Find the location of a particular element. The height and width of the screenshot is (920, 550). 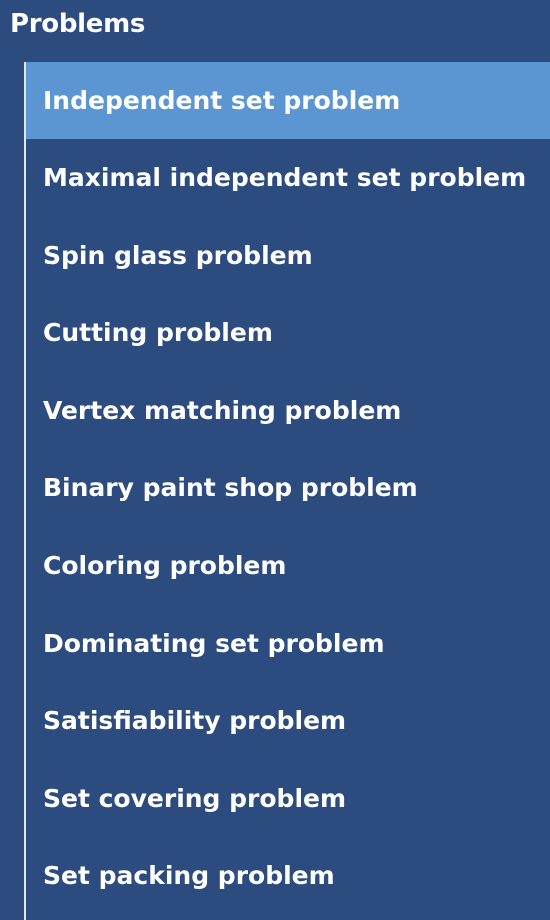

nav-item-independent-set-problem: Independent set problem is located at coordinates (288, 100).